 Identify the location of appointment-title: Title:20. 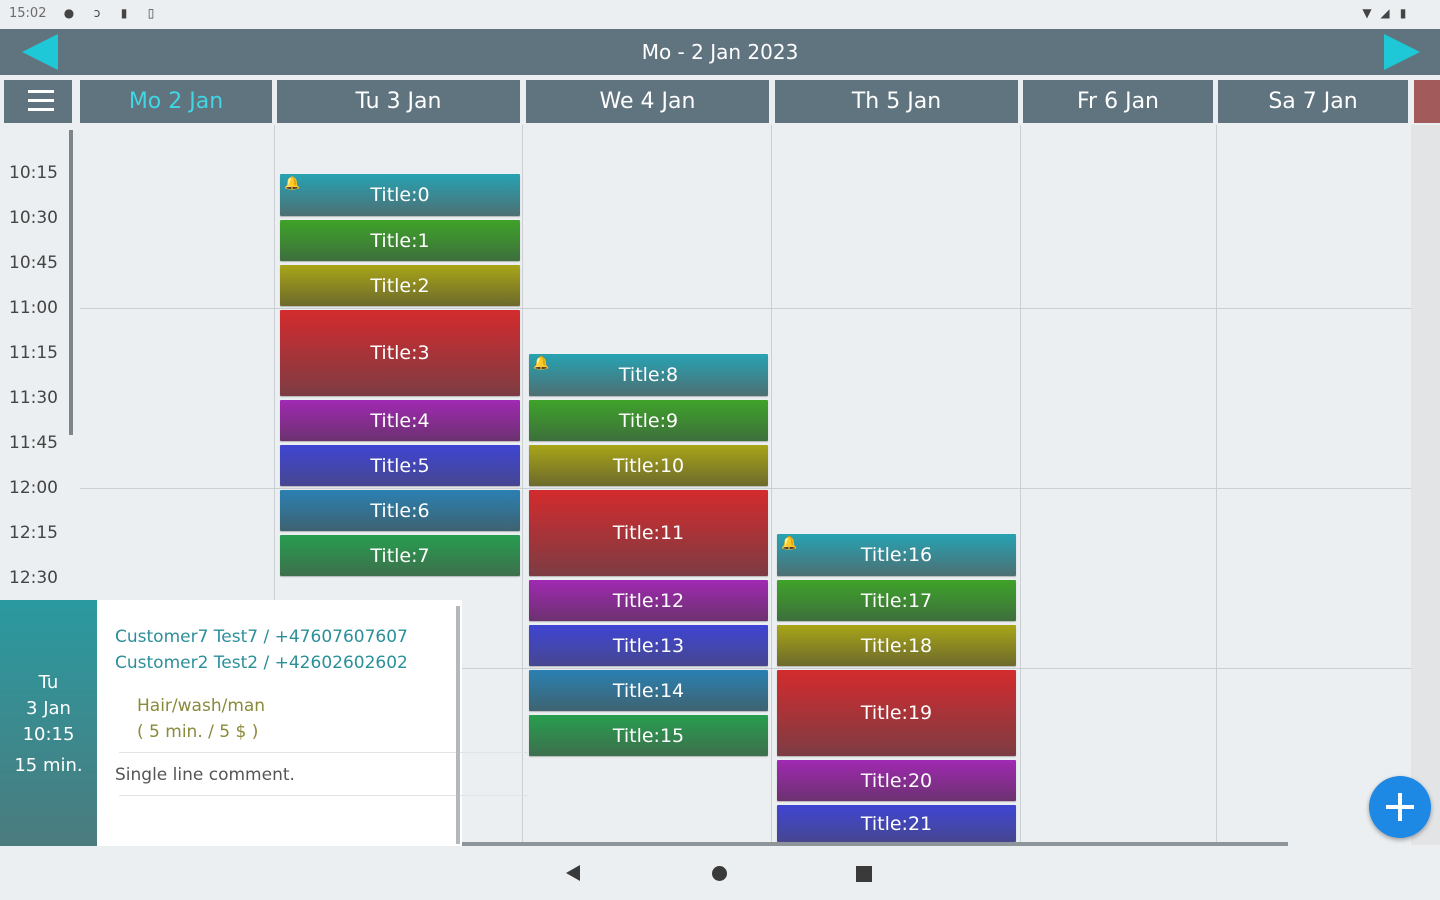
(896, 780).